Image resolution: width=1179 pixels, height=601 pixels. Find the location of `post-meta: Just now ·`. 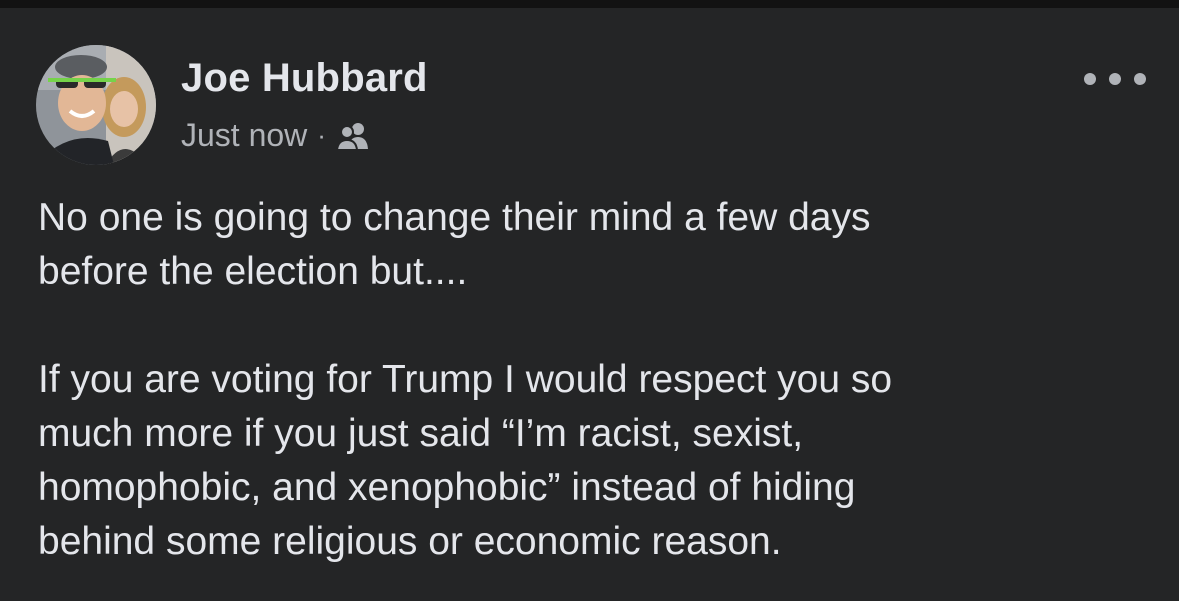

post-meta: Just now · is located at coordinates (275, 135).